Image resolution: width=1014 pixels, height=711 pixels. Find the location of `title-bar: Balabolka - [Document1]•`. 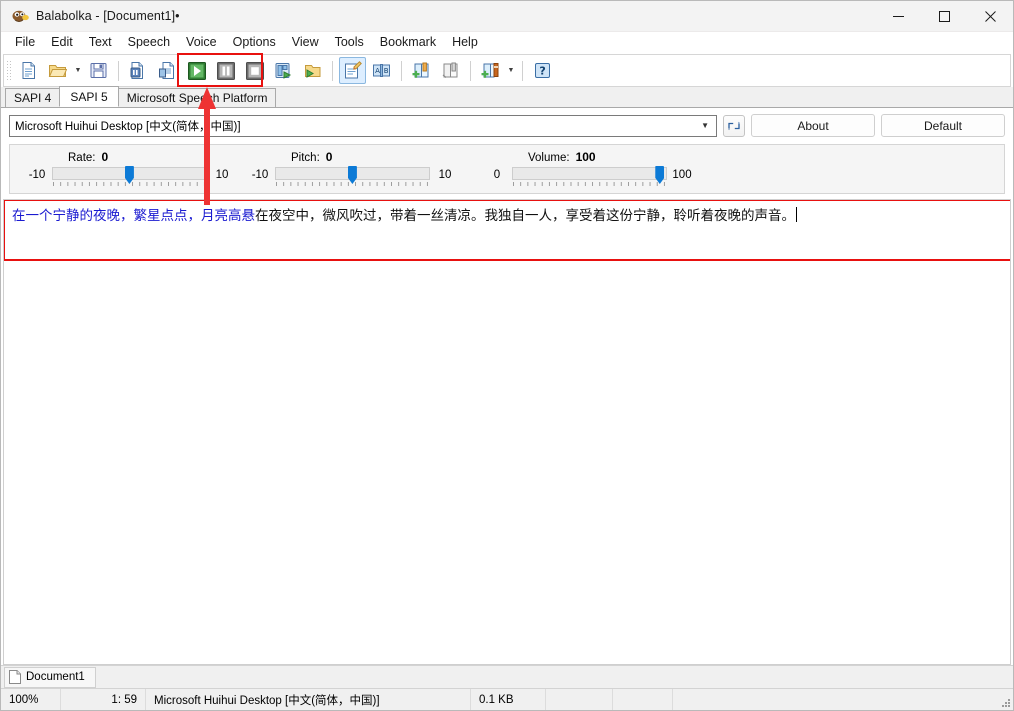

title-bar: Balabolka - [Document1]• is located at coordinates (507, 16).